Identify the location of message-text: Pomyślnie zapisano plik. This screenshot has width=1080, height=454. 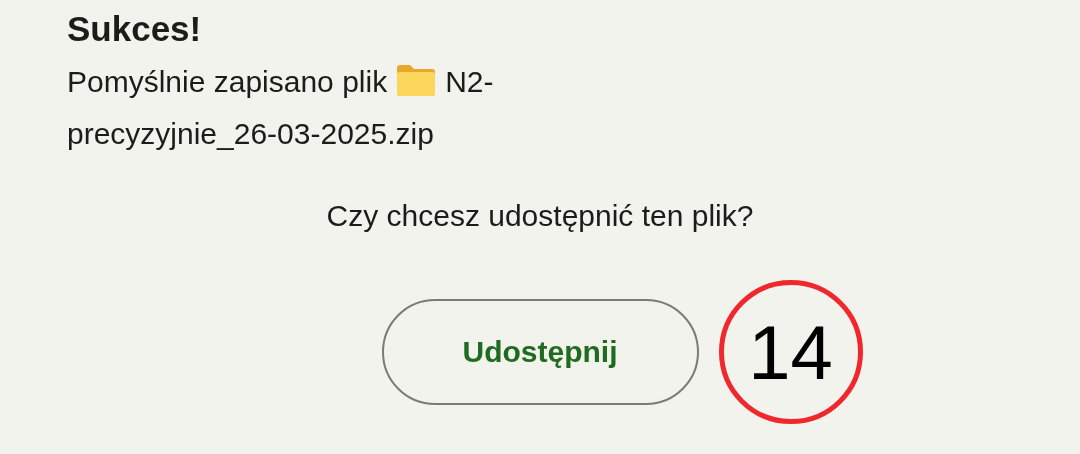
(227, 81).